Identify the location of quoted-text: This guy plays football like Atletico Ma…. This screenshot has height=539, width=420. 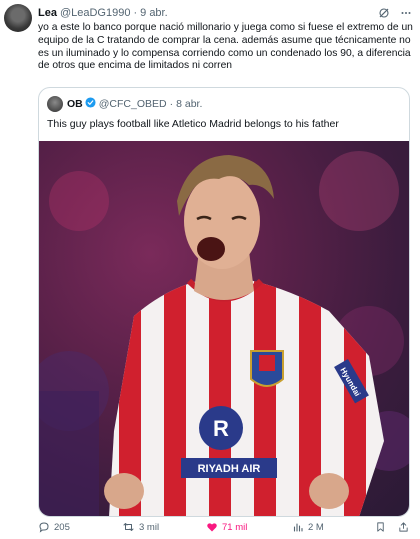
(193, 124).